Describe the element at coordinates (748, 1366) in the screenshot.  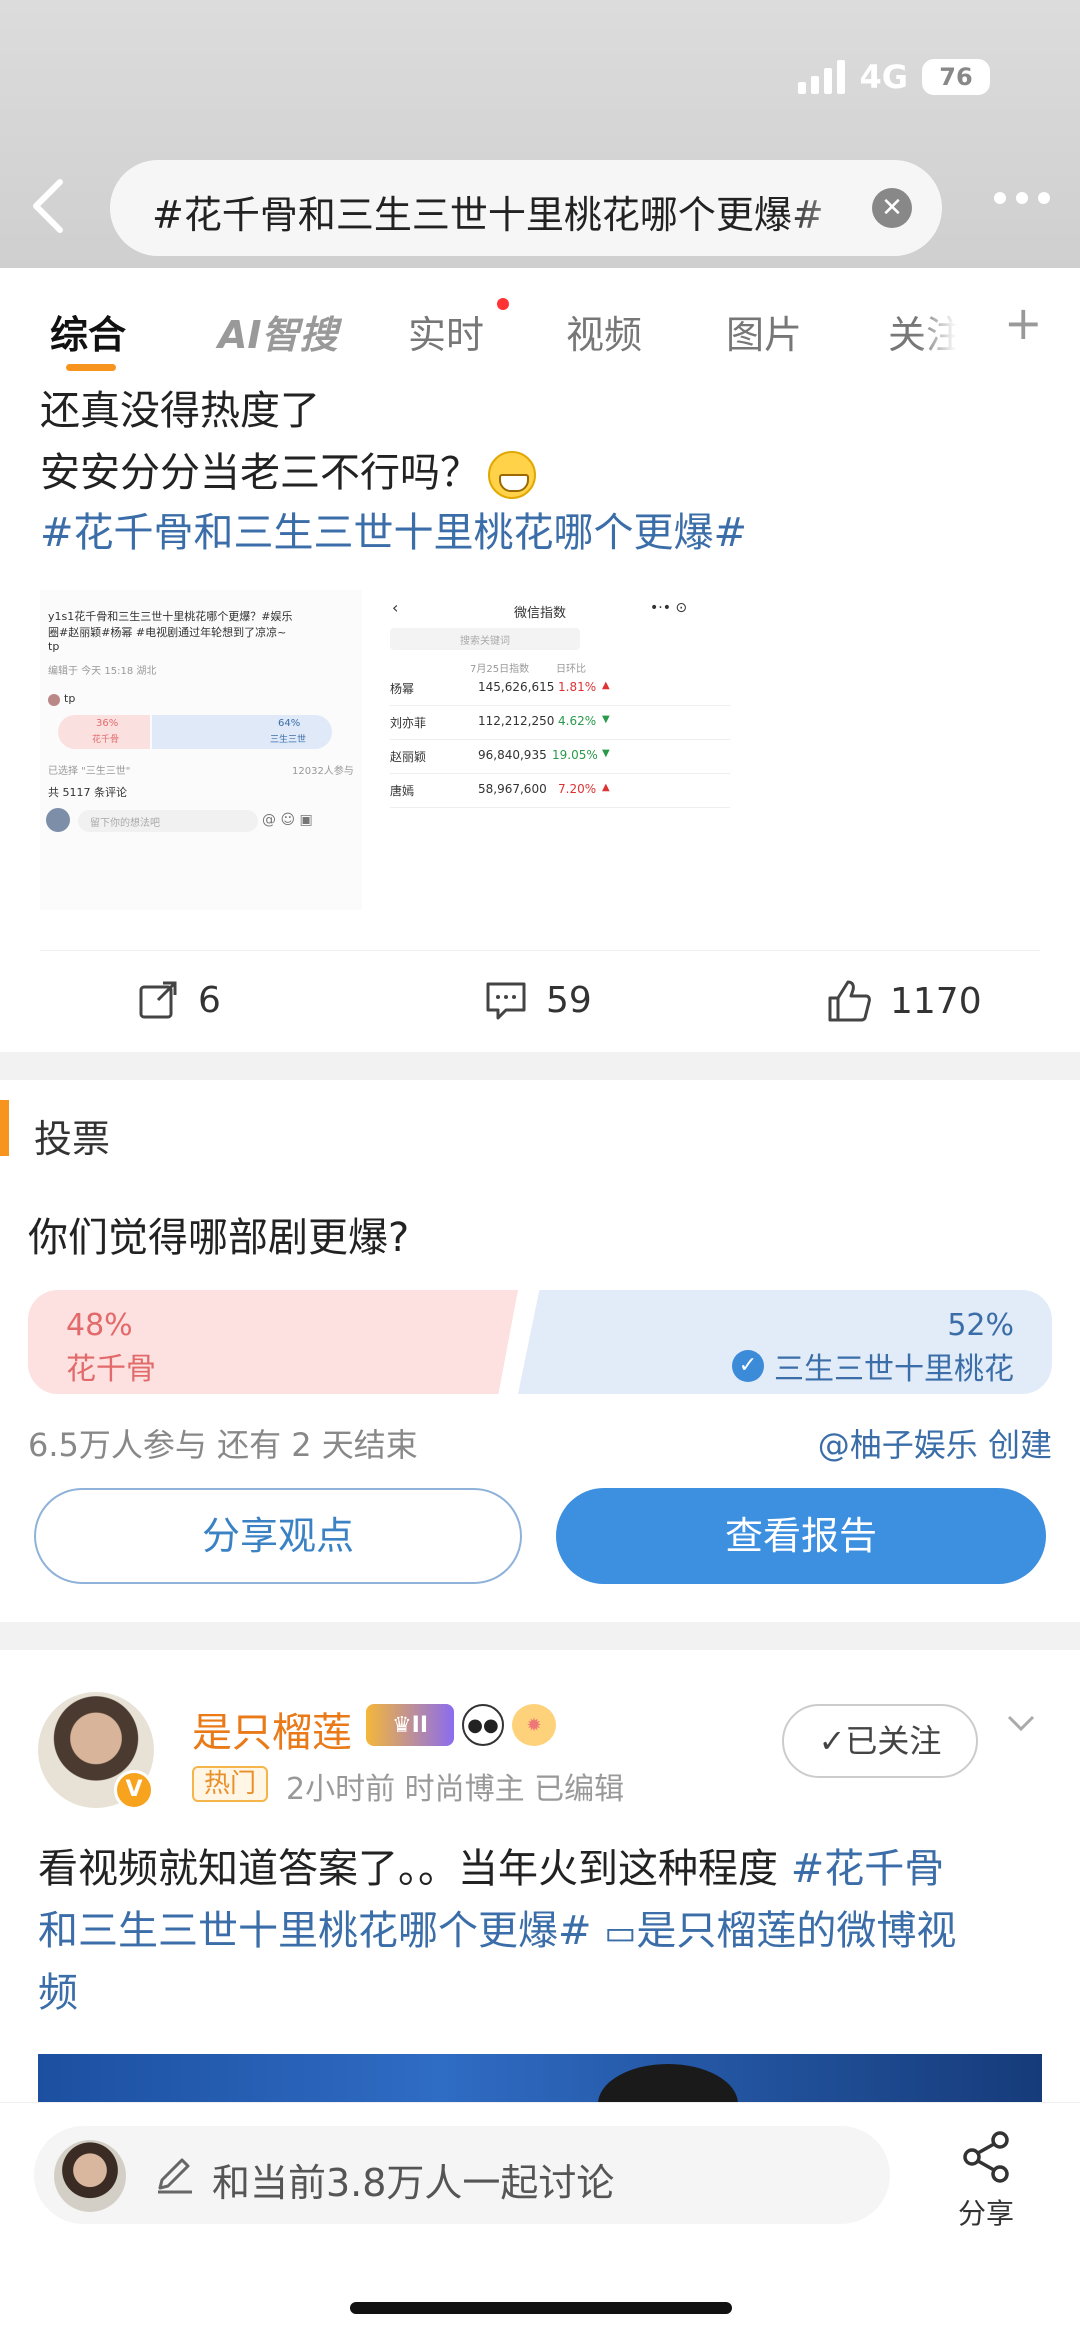
I see `check-icon: ✓` at that location.